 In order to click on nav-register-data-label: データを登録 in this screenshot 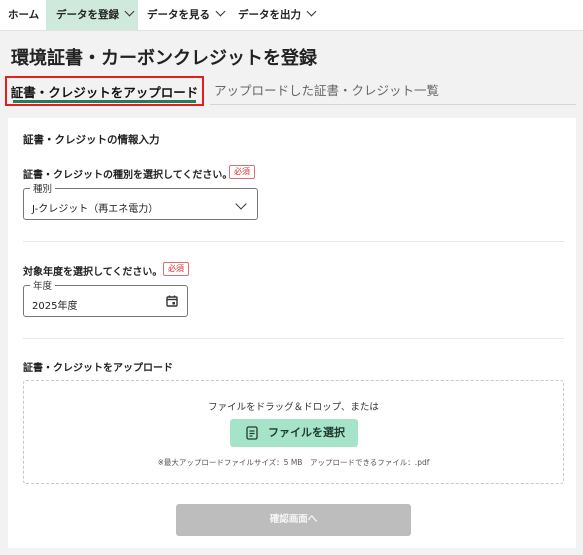, I will do `click(87, 15)`.